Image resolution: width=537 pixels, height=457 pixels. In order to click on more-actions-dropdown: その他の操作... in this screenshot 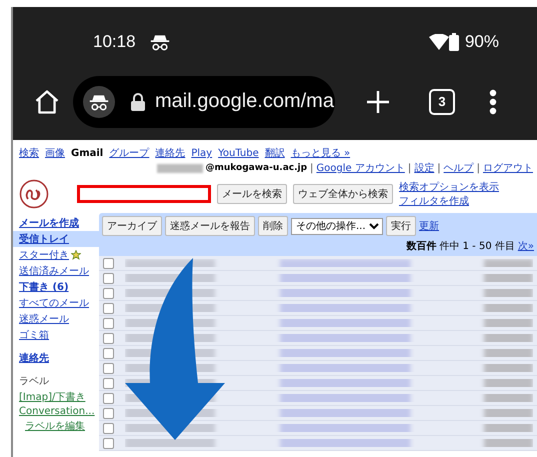, I will do `click(337, 226)`.